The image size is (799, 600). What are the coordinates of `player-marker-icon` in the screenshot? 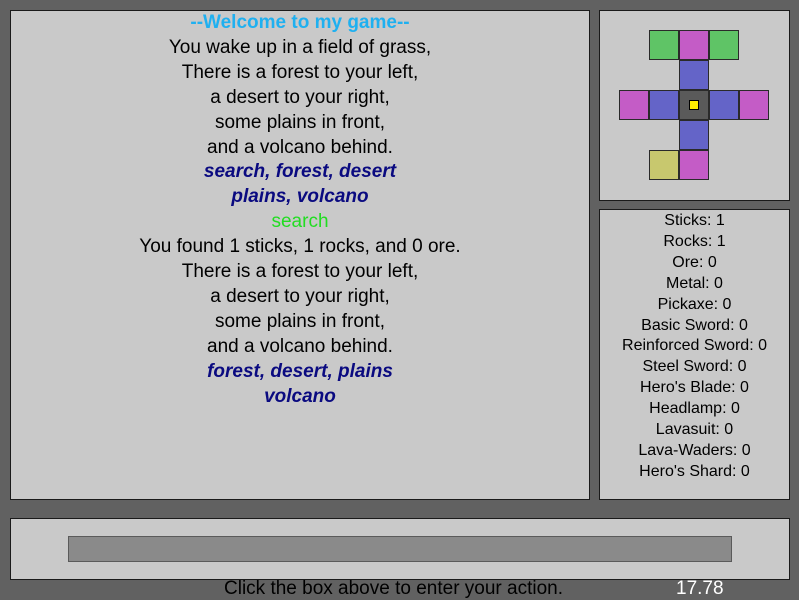 It's located at (694, 105).